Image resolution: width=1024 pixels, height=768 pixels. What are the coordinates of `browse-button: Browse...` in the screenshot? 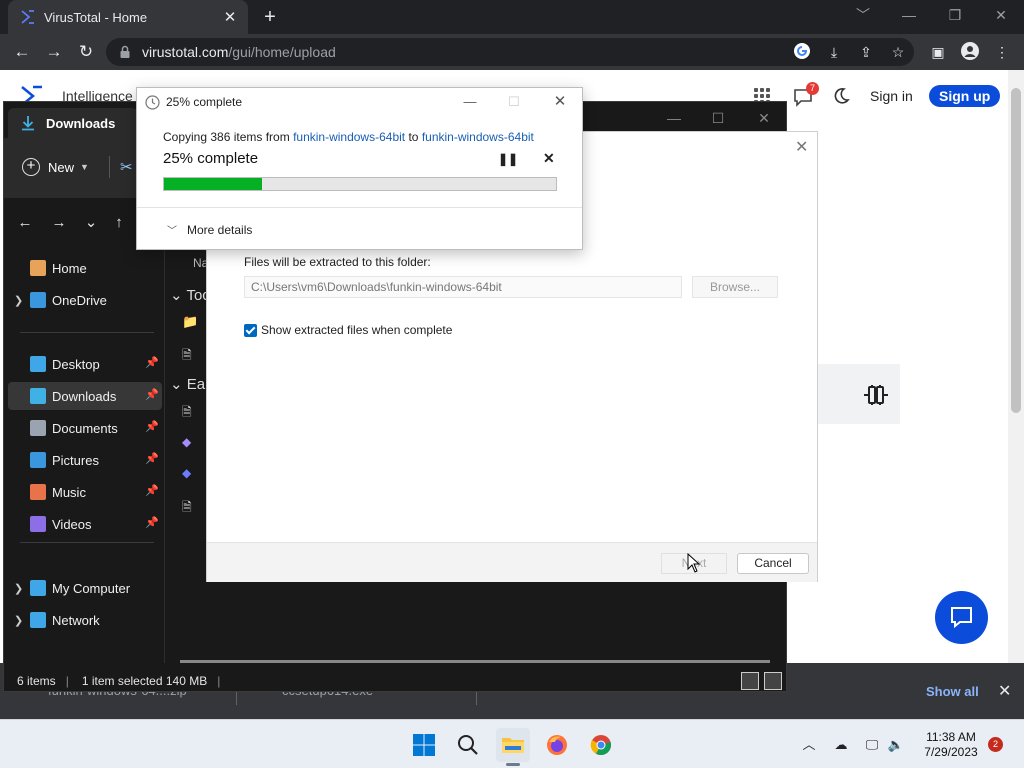 It's located at (735, 287).